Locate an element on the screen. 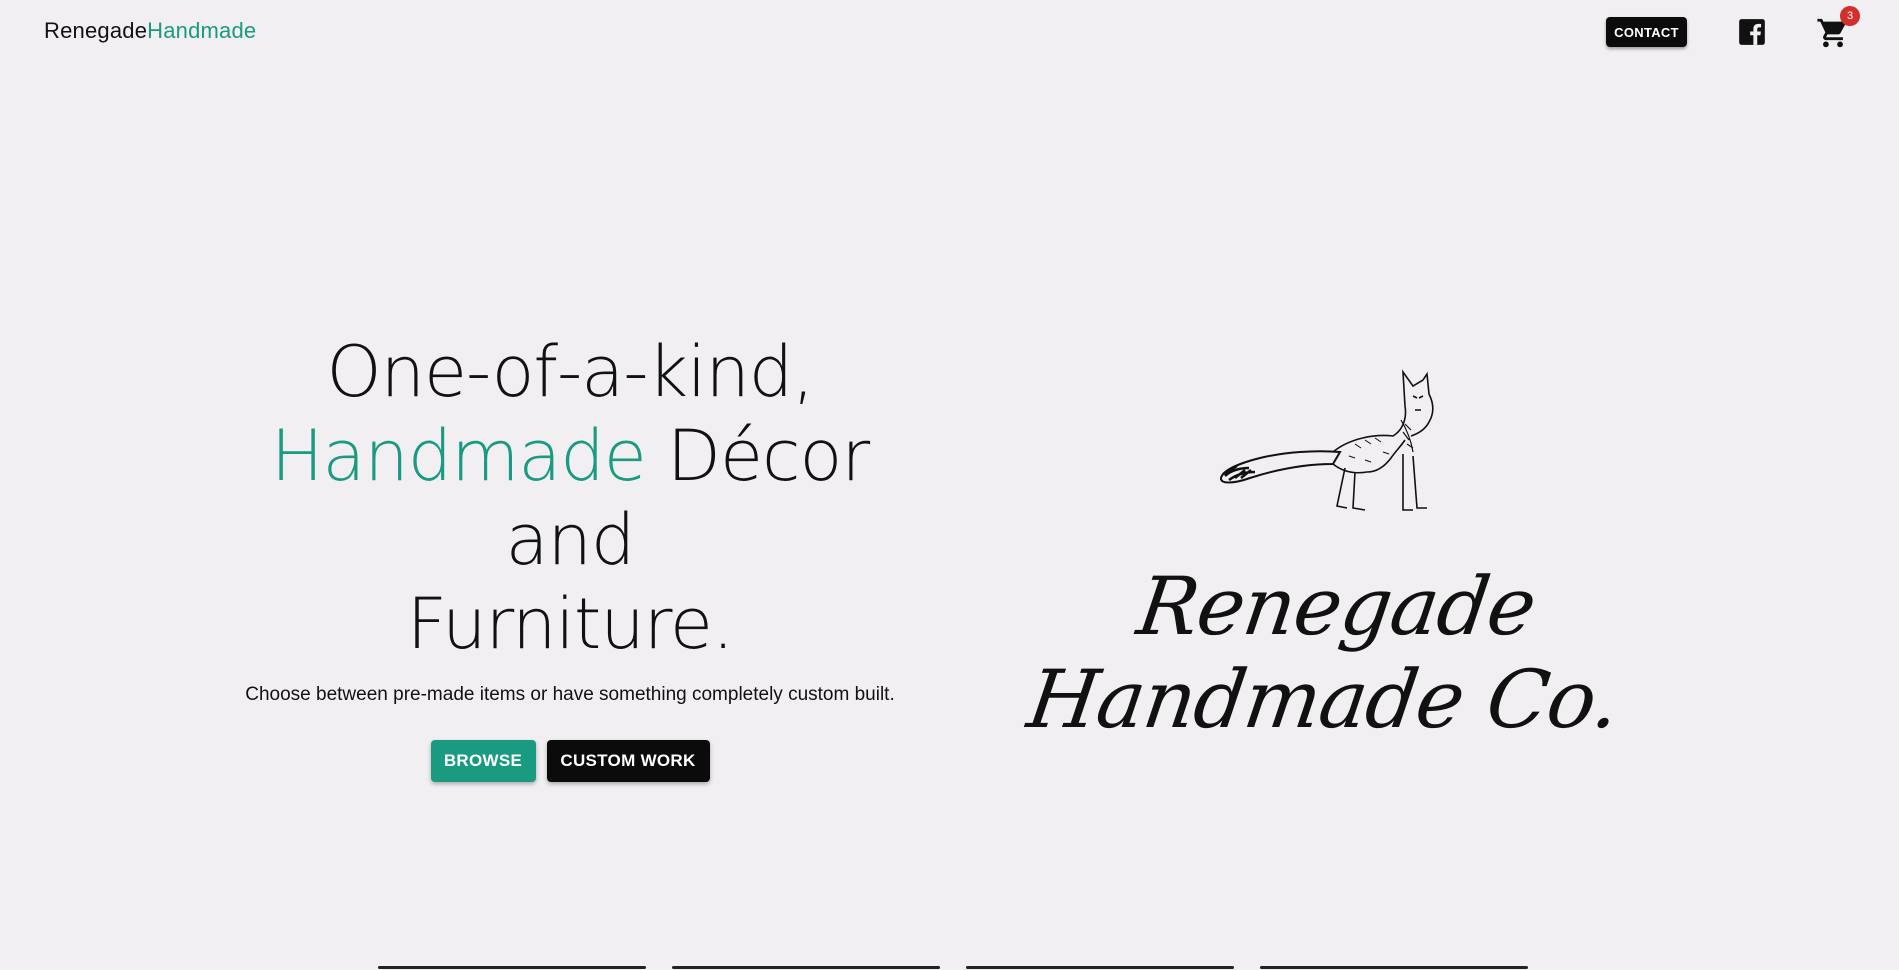 This screenshot has width=1899, height=970. headline-line-3: Furniture. is located at coordinates (570, 624).